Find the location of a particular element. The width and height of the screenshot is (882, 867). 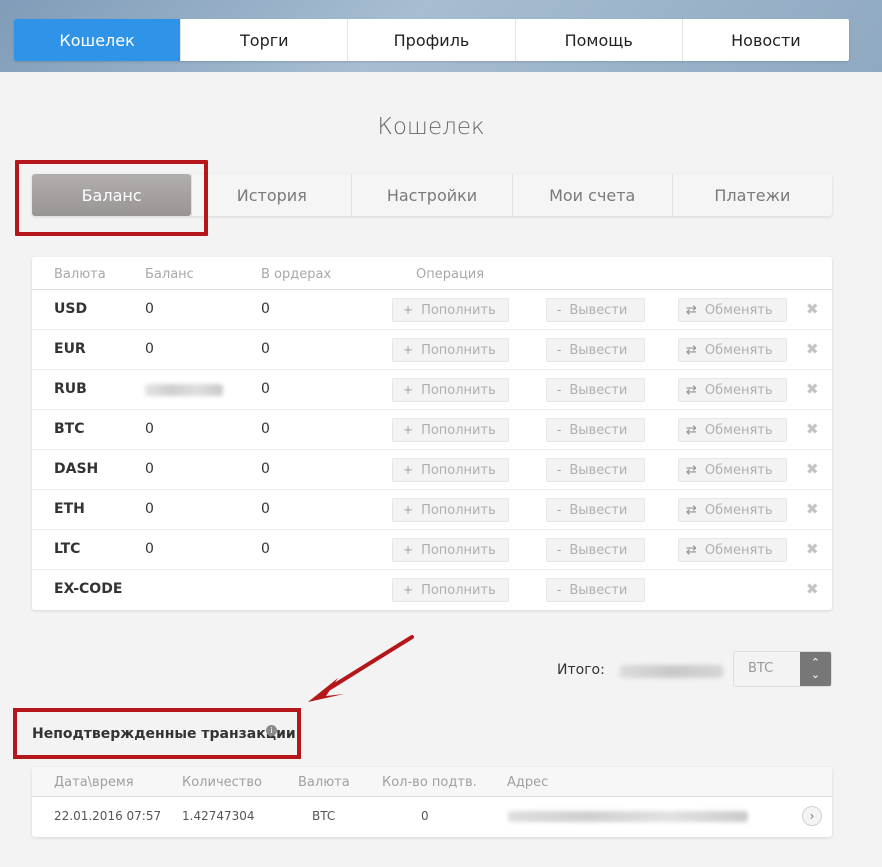

total-label: Итого: is located at coordinates (581, 670).